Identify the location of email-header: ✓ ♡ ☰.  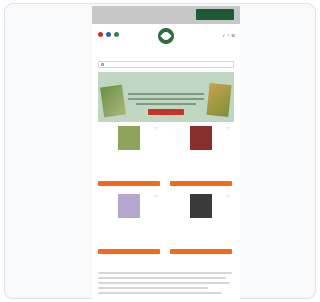
(166, 41).